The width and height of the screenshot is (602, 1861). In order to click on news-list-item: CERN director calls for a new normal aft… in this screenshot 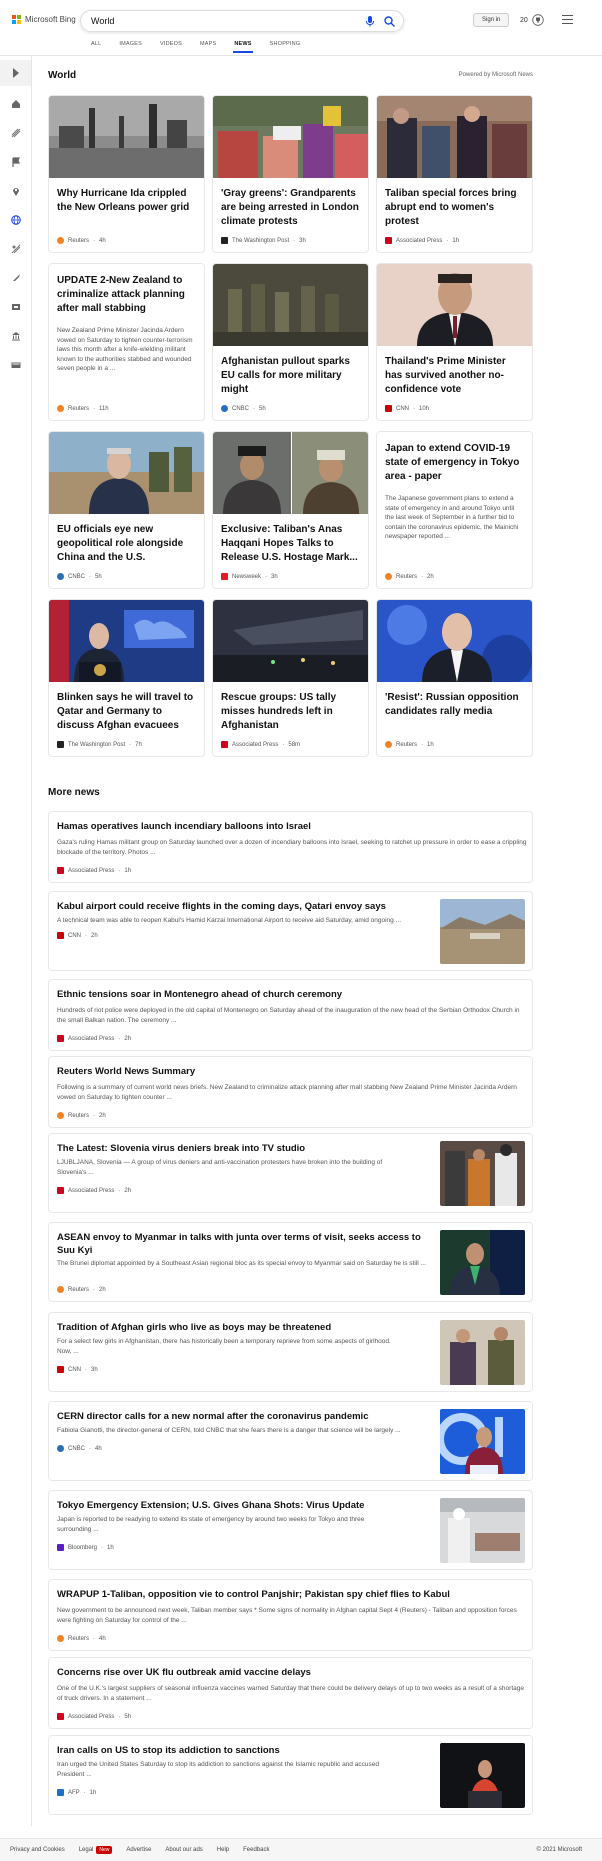, I will do `click(290, 1441)`.